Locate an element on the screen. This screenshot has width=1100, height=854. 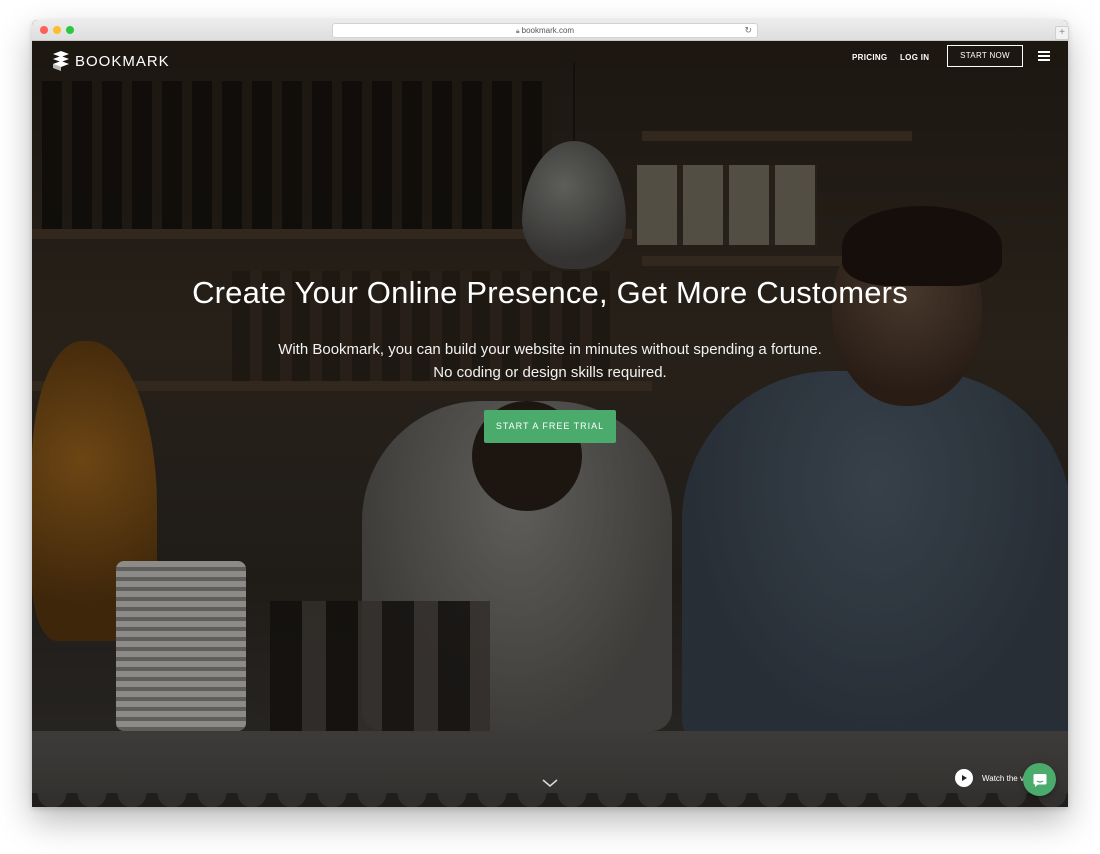
nav-login-link: LOG IN is located at coordinates (914, 57).